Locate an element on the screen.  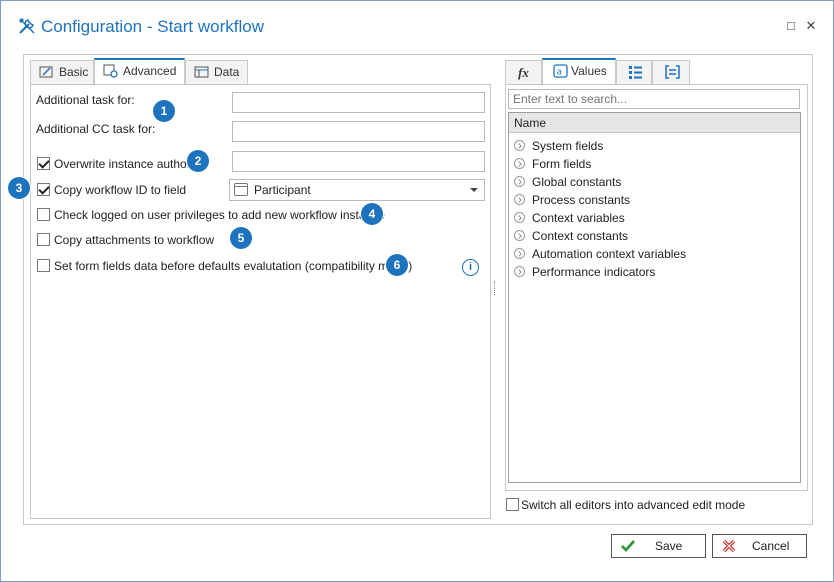
cancel-button: Cancel is located at coordinates (759, 546).